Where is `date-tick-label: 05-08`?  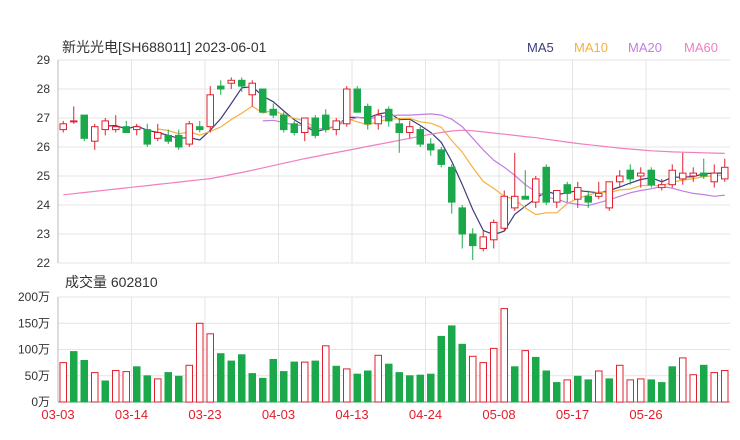 date-tick-label: 05-08 is located at coordinates (498, 414).